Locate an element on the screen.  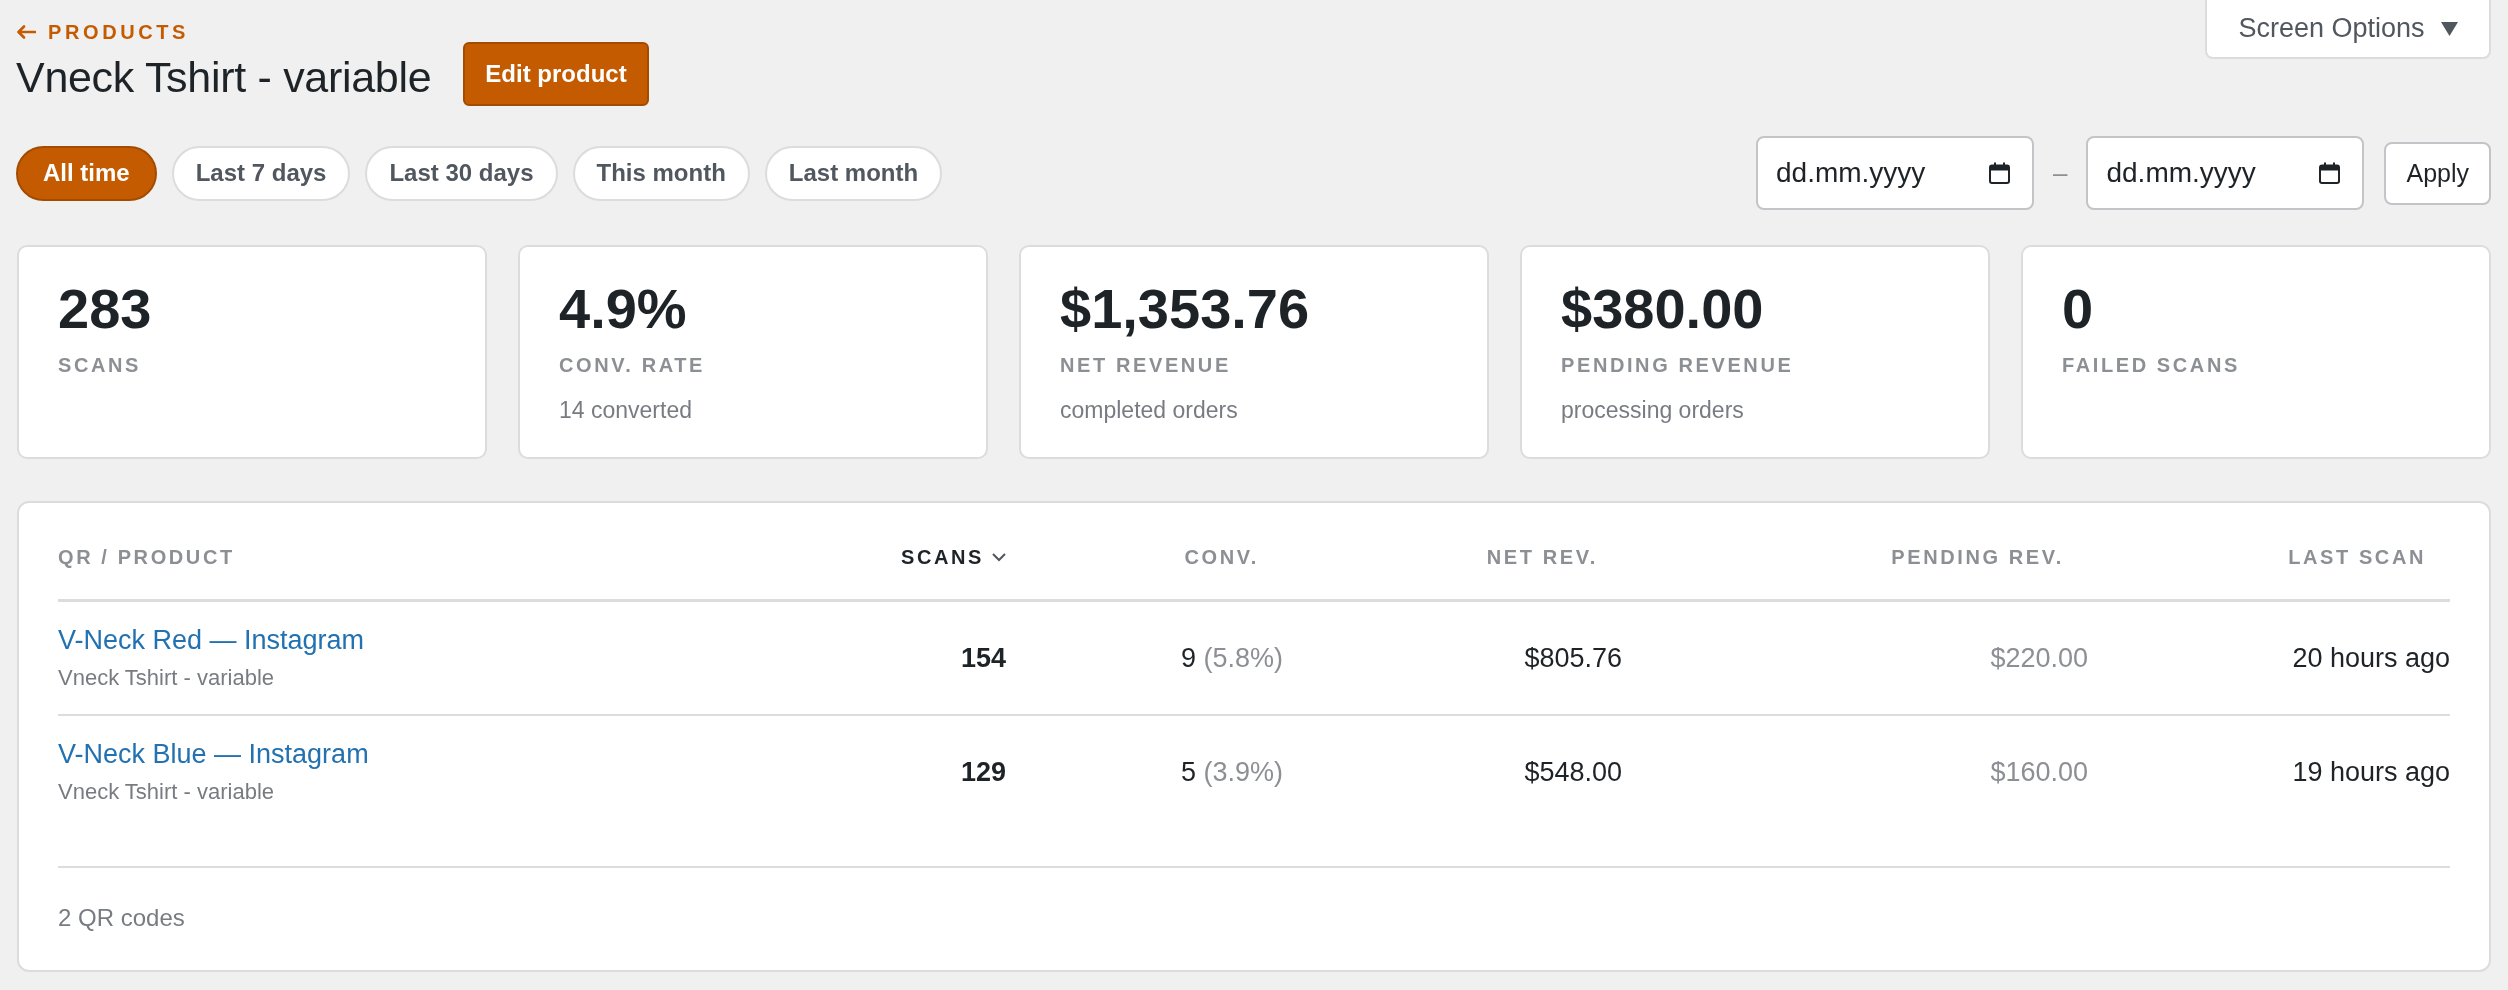
date-filter-tab: All time is located at coordinates (86, 173).